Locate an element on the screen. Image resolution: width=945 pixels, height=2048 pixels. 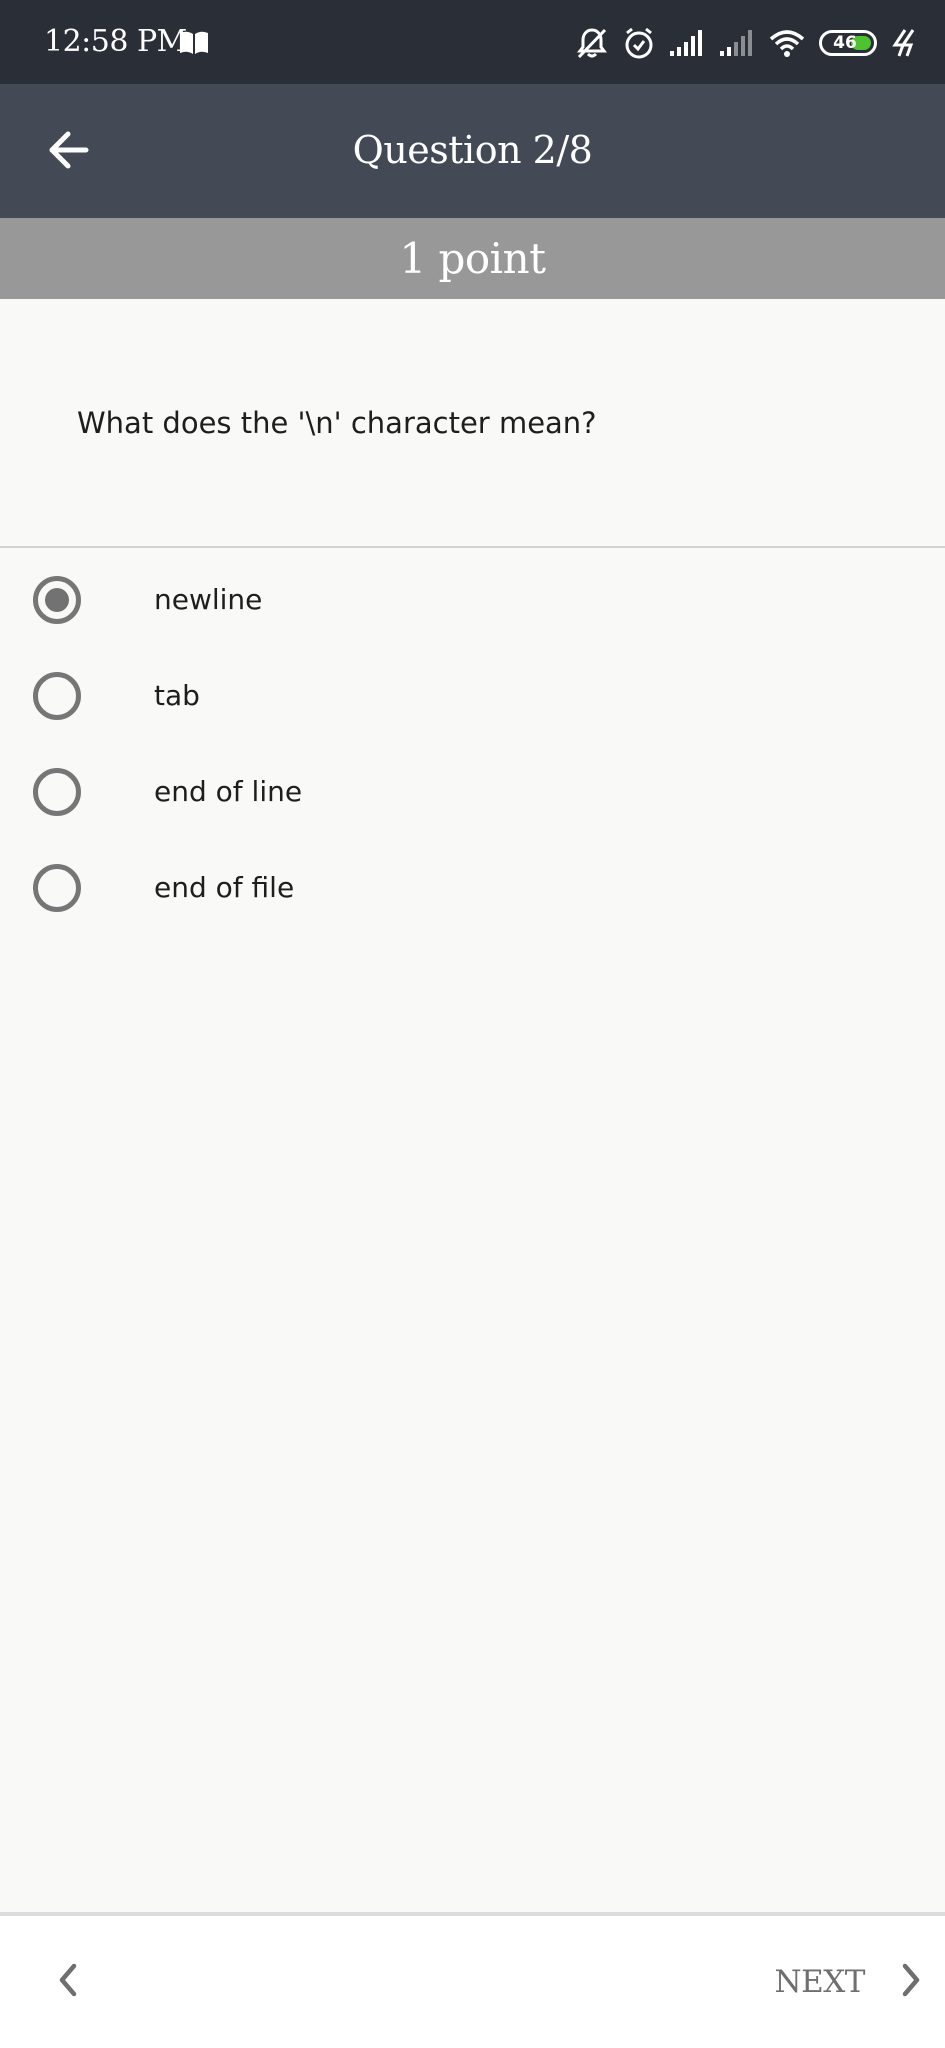
answer-option-end-of-file: end of file is located at coordinates (472, 888).